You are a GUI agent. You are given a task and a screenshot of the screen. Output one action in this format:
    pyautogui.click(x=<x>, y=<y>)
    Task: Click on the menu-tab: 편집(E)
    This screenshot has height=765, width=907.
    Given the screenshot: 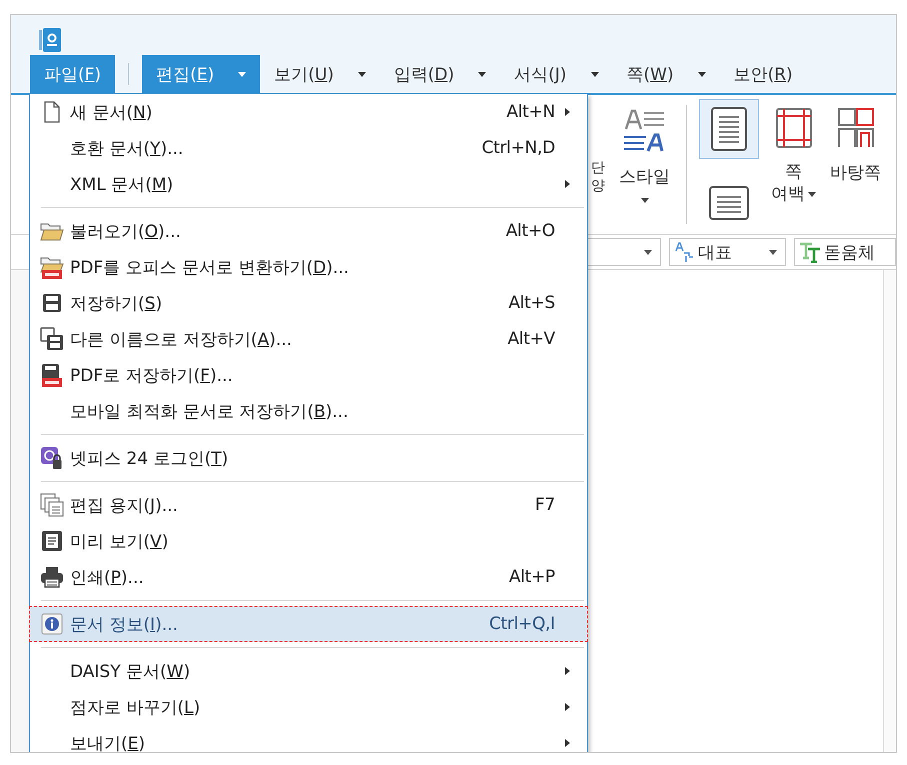 What is the action you would take?
    pyautogui.click(x=201, y=74)
    